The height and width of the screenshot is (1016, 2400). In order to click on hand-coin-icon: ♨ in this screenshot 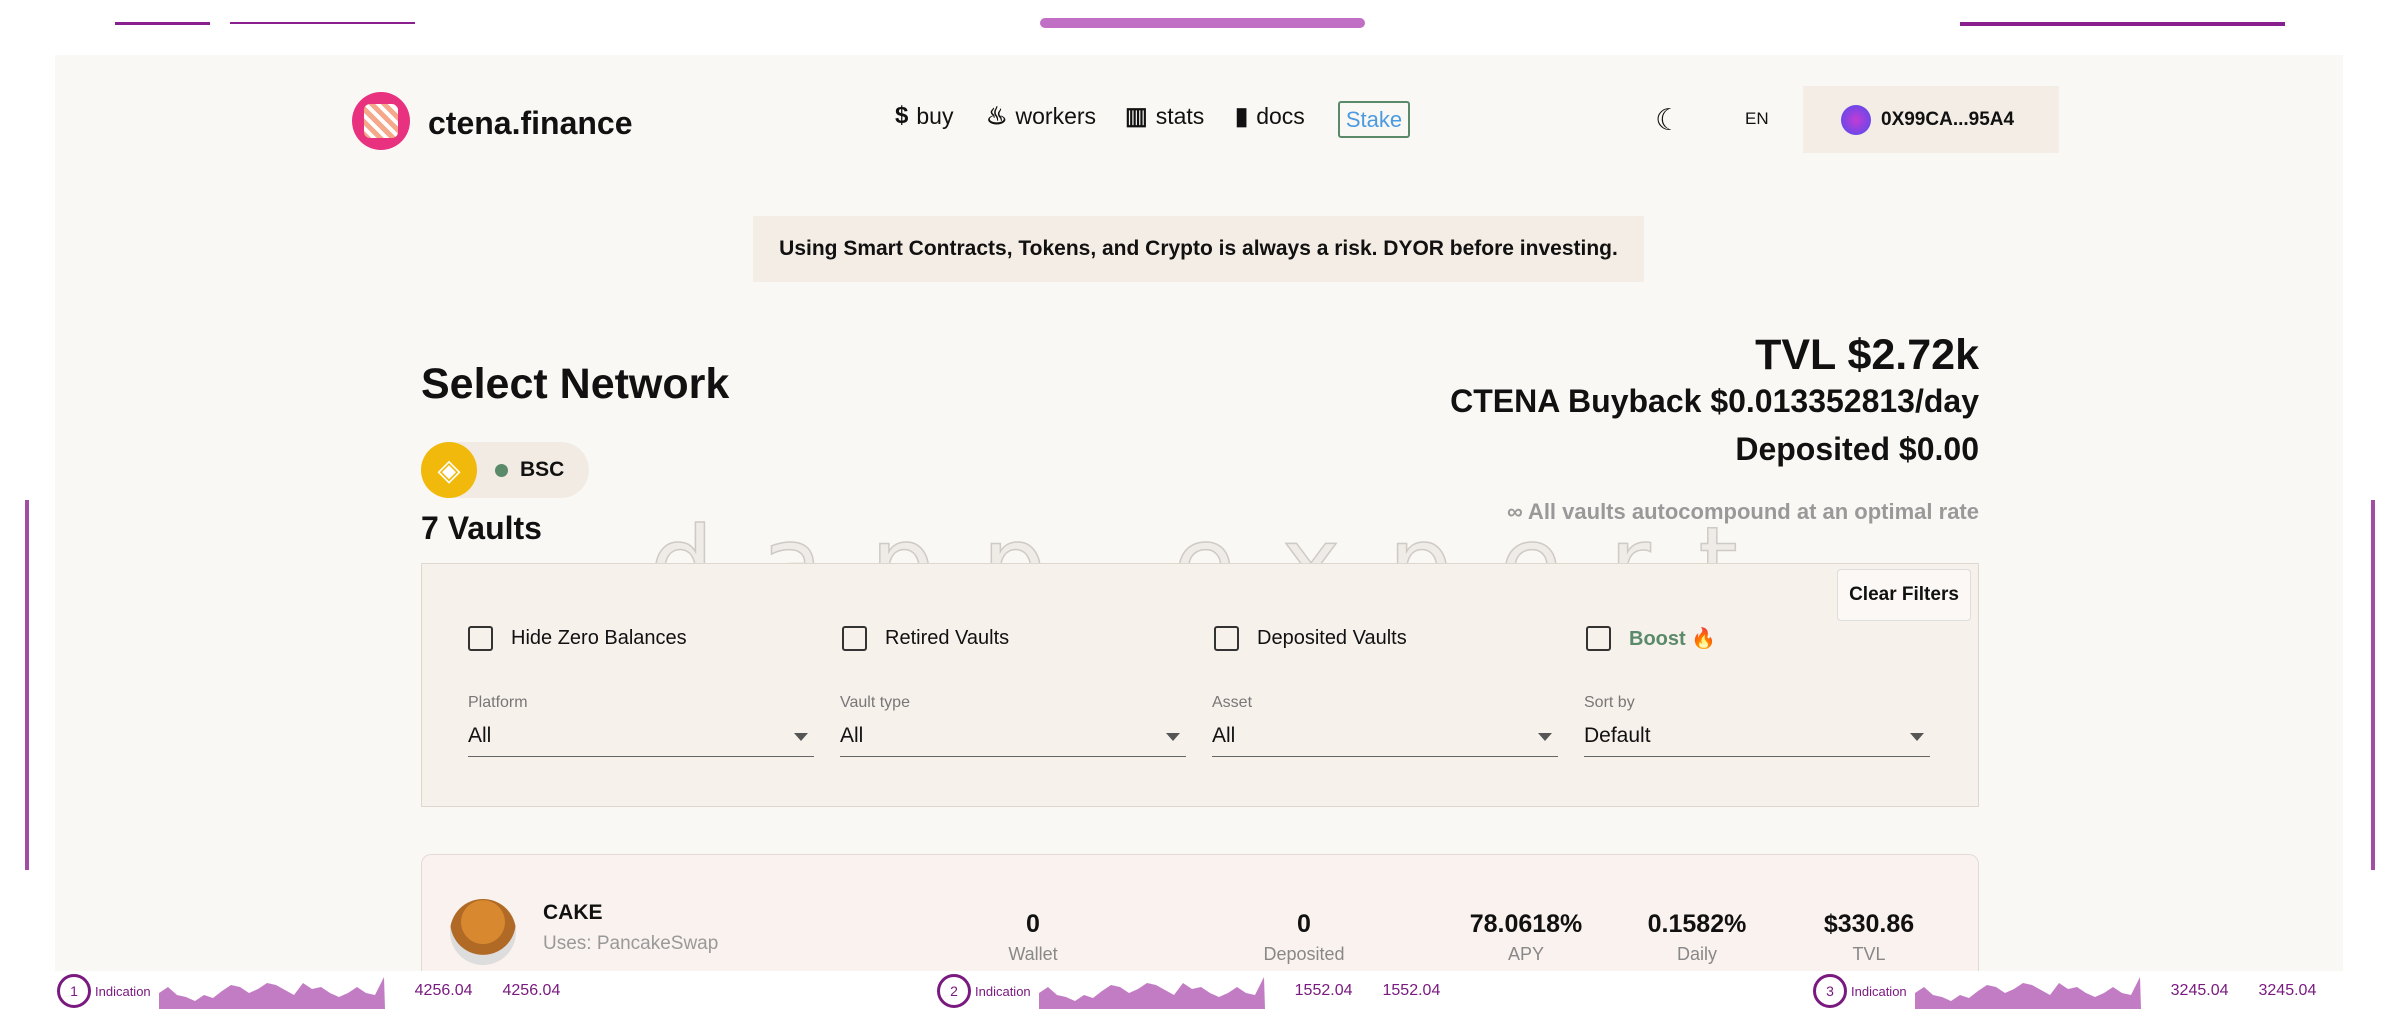, I will do `click(997, 116)`.